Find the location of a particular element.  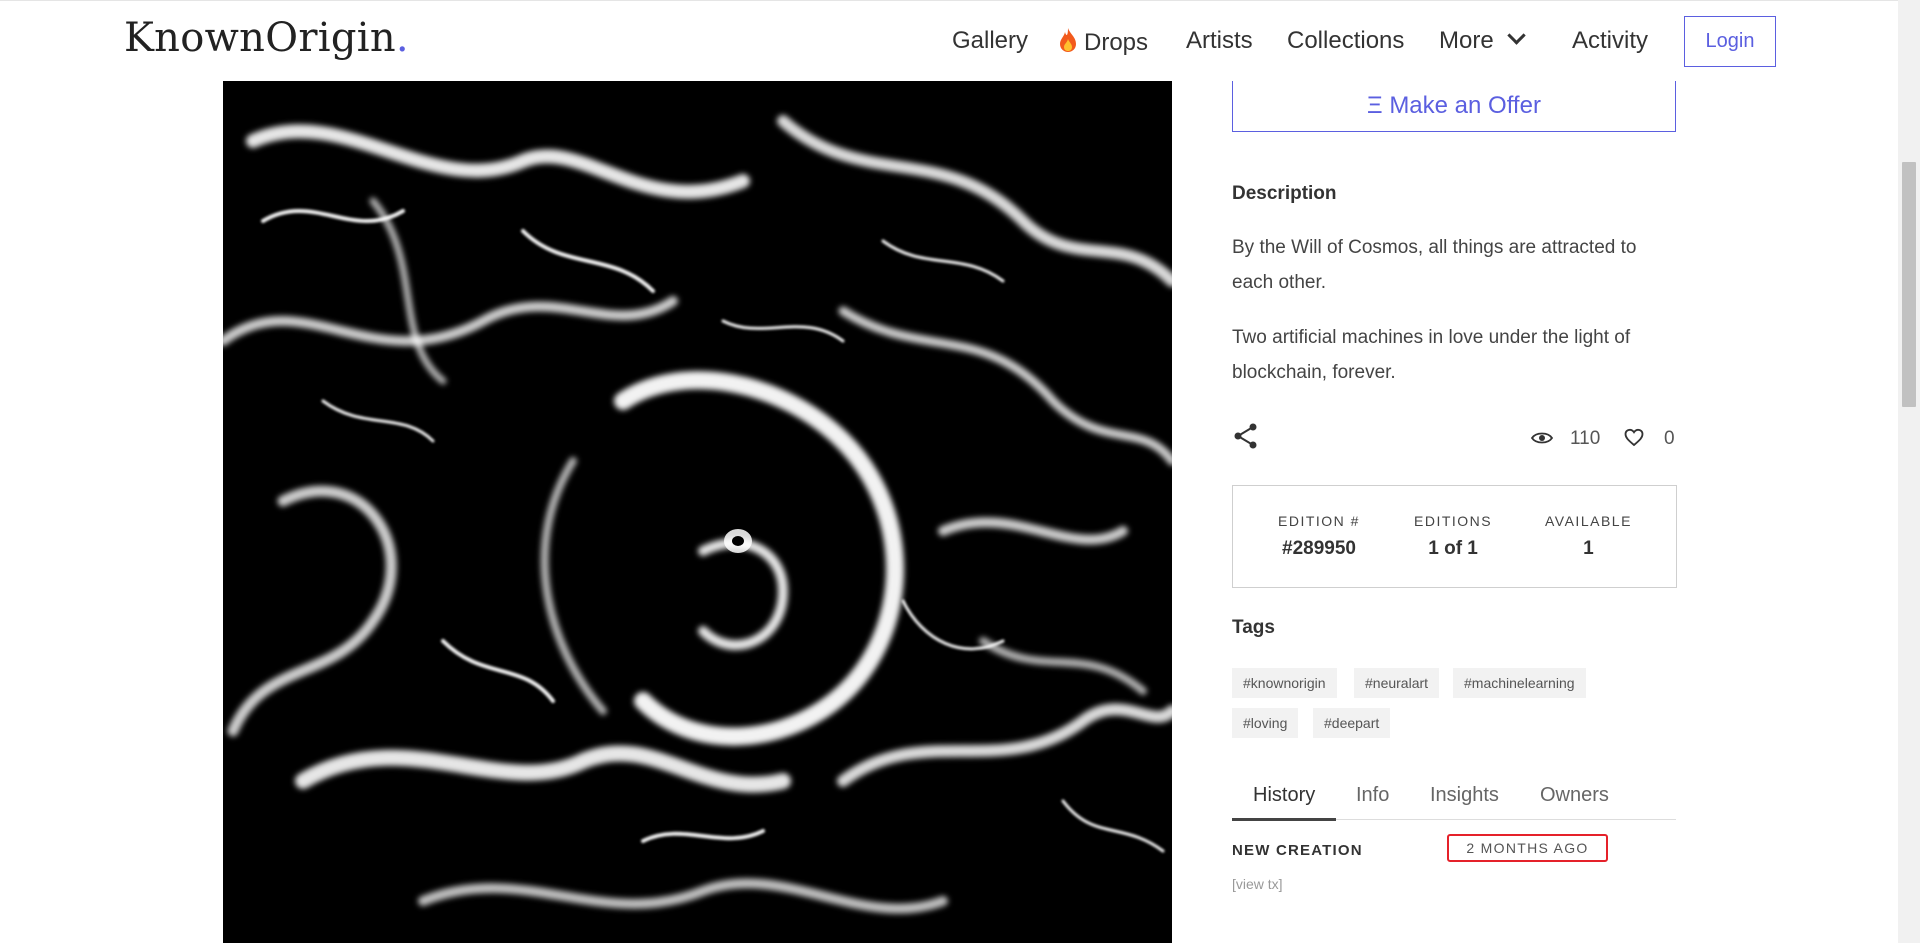

nav-more-label: More is located at coordinates (1466, 40).